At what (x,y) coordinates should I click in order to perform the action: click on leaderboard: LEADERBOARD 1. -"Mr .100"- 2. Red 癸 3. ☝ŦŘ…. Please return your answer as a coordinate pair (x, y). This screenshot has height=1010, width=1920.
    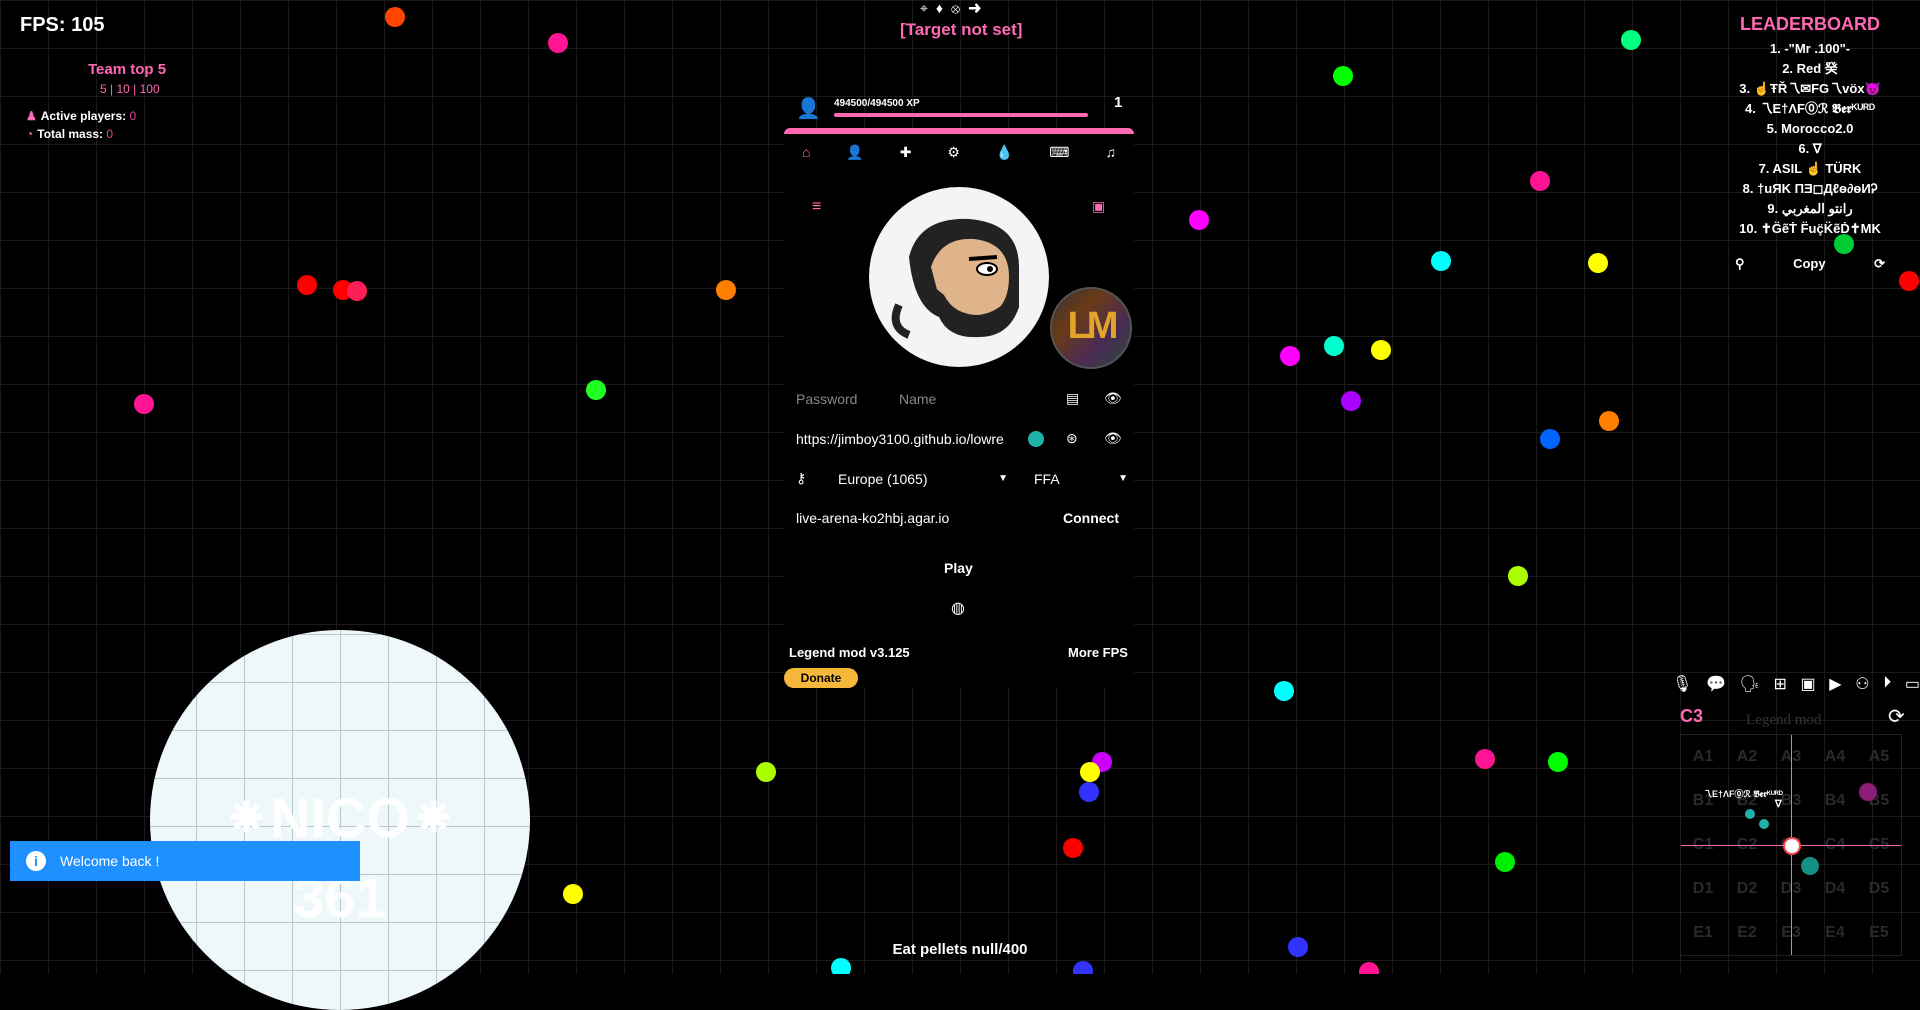
    Looking at the image, I should click on (1810, 126).